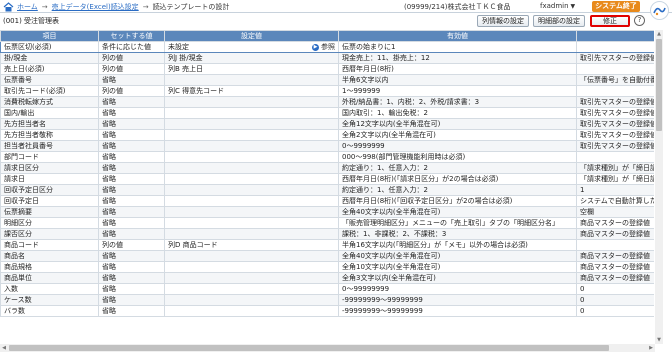 The height and width of the screenshot is (357, 672). What do you see at coordinates (554, 6) in the screenshot?
I see `user-name: fxadmin` at bounding box center [554, 6].